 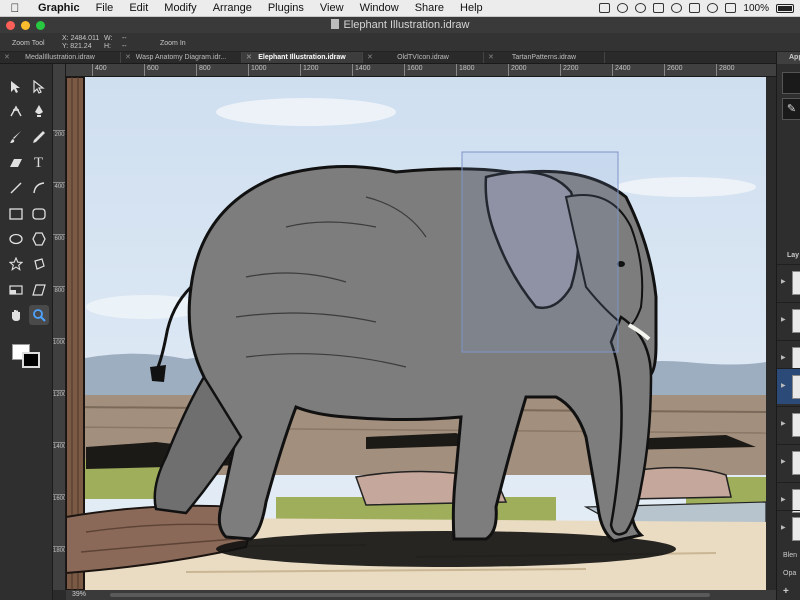 I want to click on menu-plugins: Plugins, so click(x=286, y=8).